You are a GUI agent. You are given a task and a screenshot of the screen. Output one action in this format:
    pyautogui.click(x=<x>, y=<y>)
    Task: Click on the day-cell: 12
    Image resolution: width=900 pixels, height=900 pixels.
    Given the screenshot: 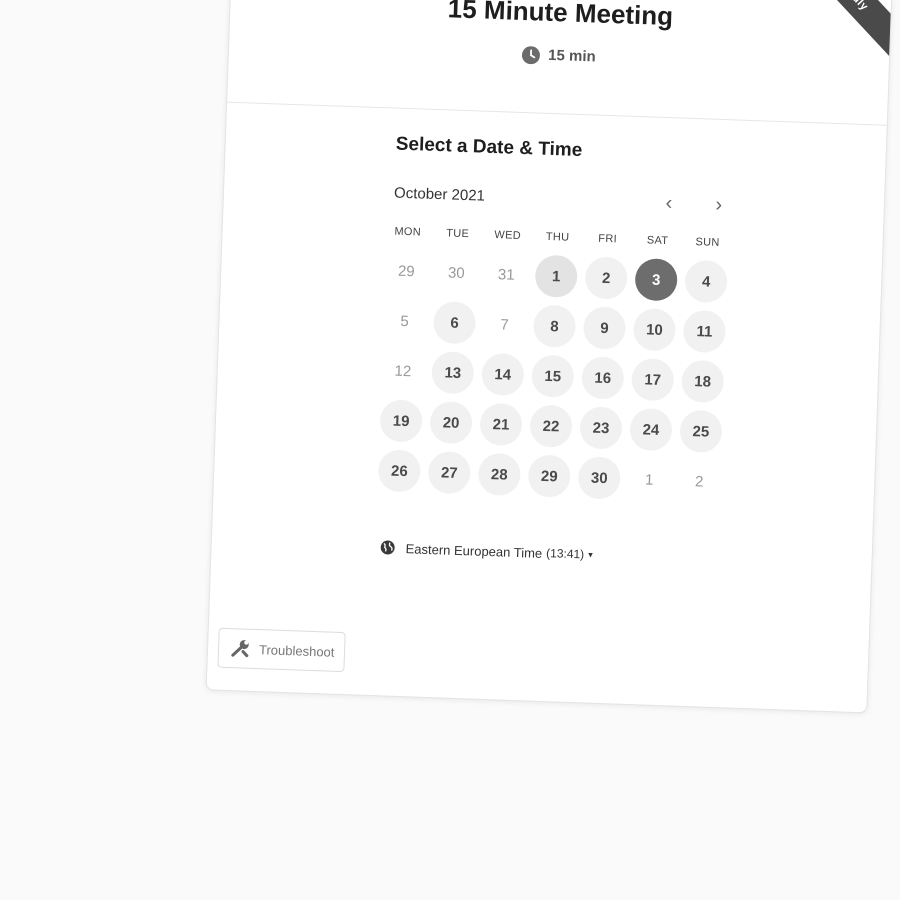 What is the action you would take?
    pyautogui.click(x=403, y=371)
    